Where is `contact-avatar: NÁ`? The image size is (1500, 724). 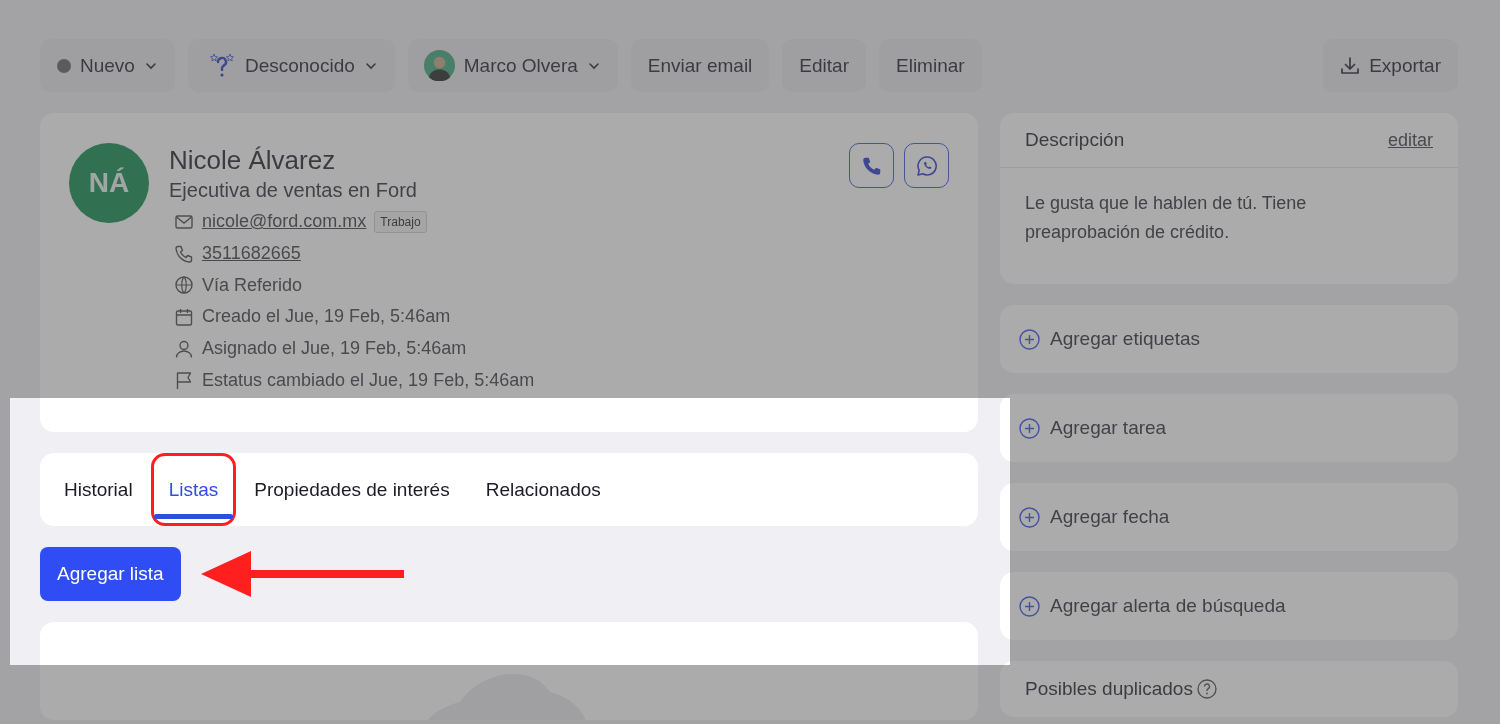
contact-avatar: NÁ is located at coordinates (109, 183).